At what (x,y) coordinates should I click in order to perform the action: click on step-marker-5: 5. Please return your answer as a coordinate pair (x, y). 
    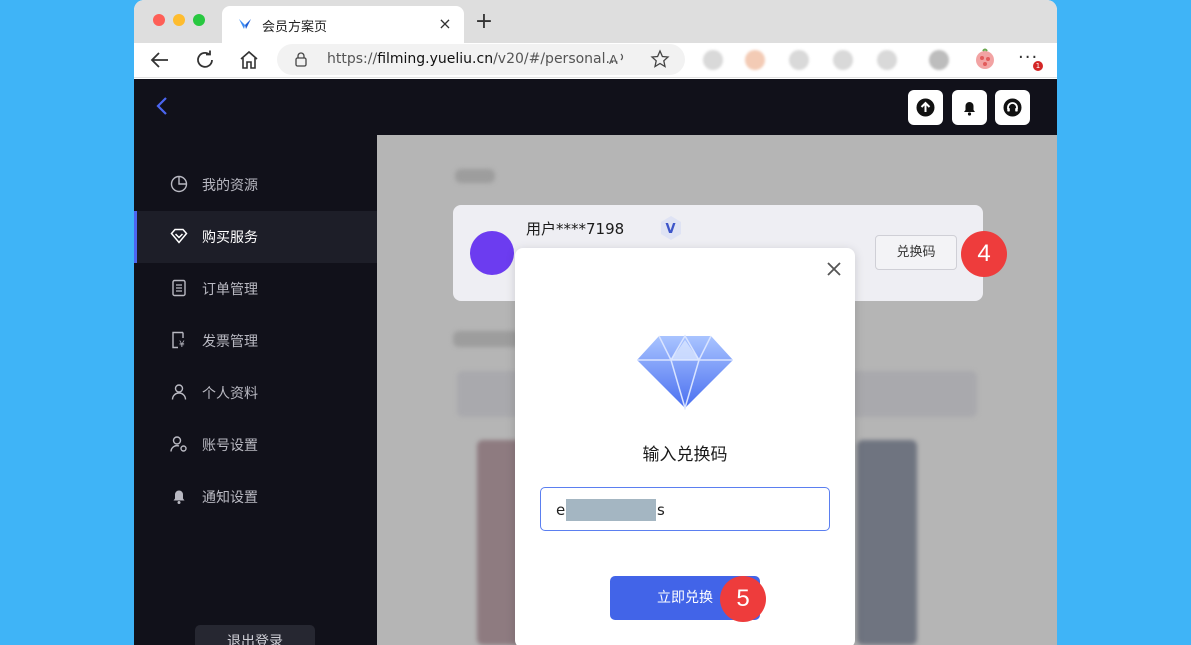
    Looking at the image, I should click on (743, 599).